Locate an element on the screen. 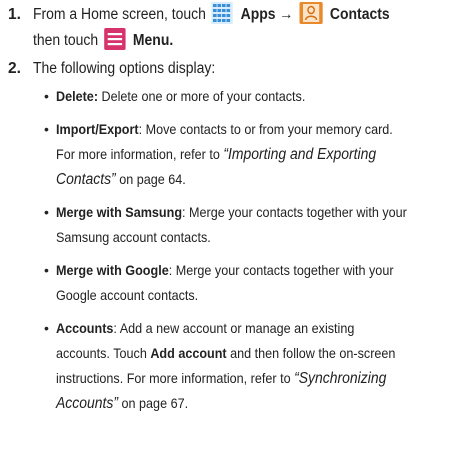  step-2-text: The following options display: is located at coordinates (124, 68).